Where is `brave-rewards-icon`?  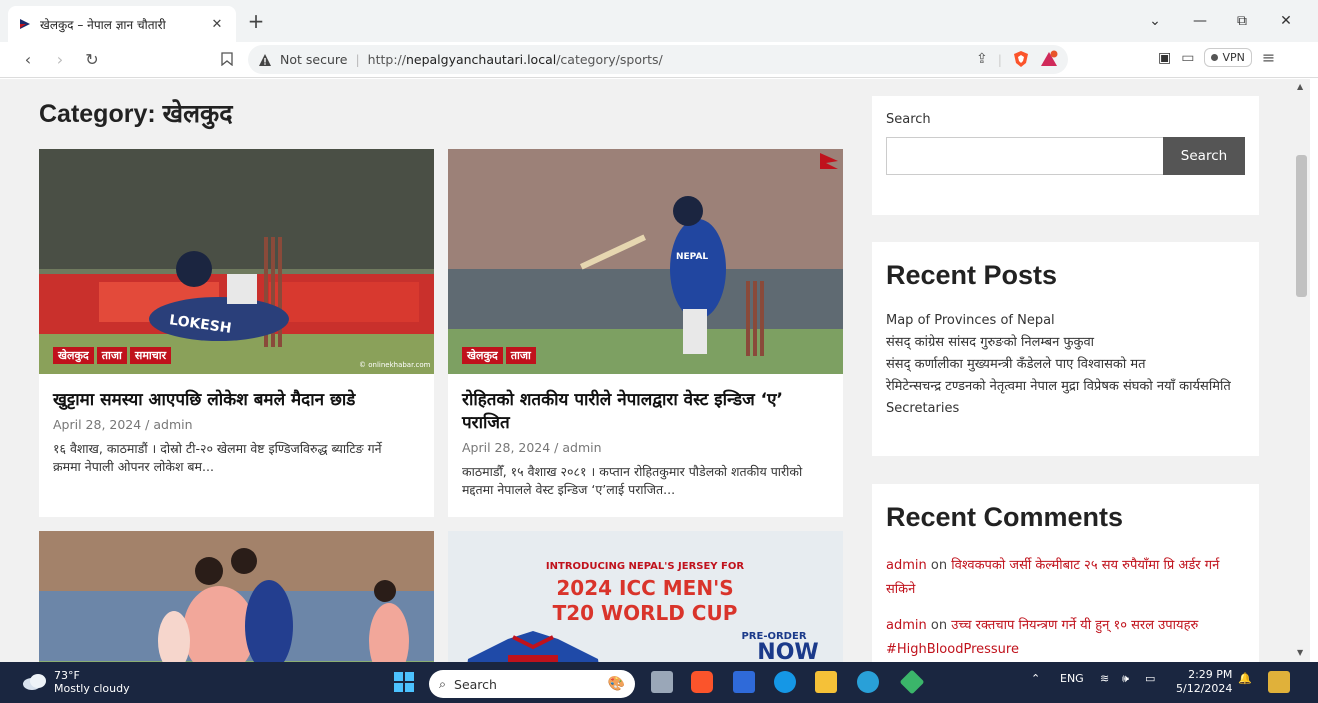
brave-rewards-icon is located at coordinates (1049, 59).